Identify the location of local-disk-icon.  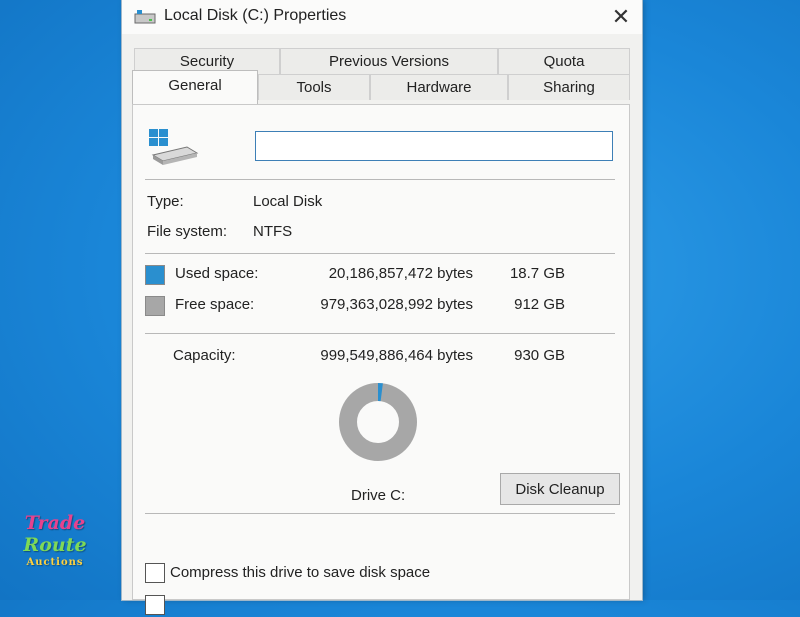
(174, 147).